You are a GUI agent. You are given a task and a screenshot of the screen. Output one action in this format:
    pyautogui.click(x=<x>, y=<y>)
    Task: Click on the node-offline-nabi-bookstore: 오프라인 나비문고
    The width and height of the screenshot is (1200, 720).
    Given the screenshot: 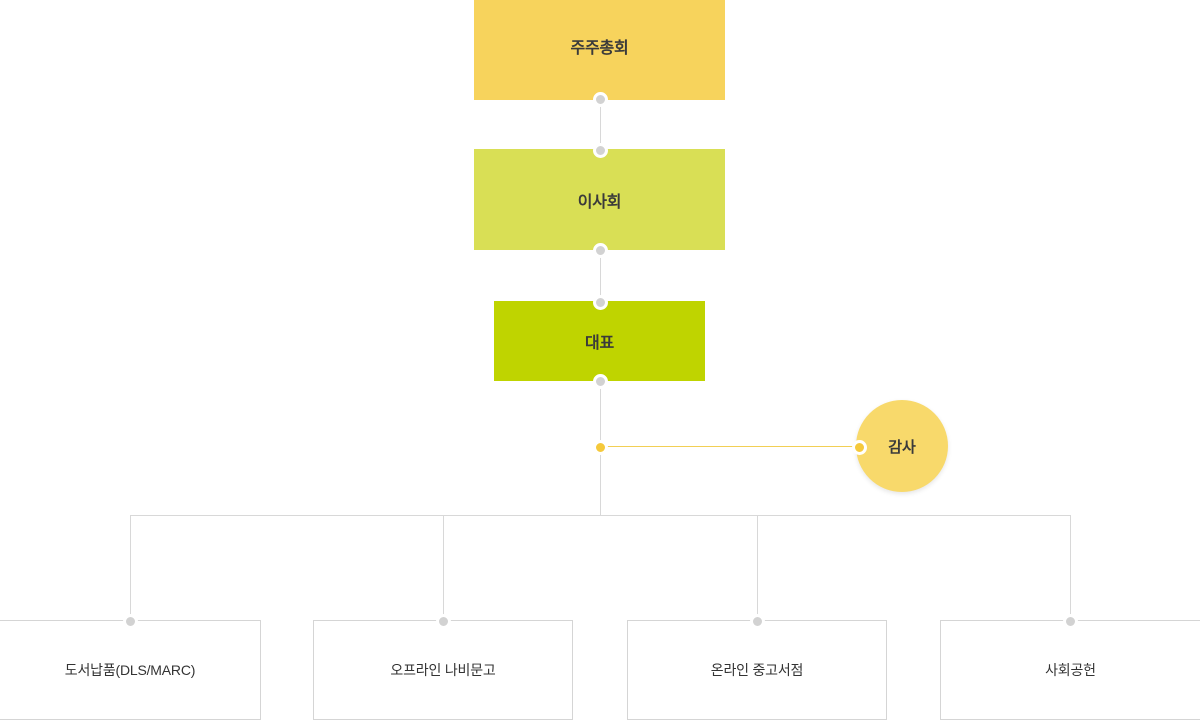 What is the action you would take?
    pyautogui.click(x=443, y=670)
    